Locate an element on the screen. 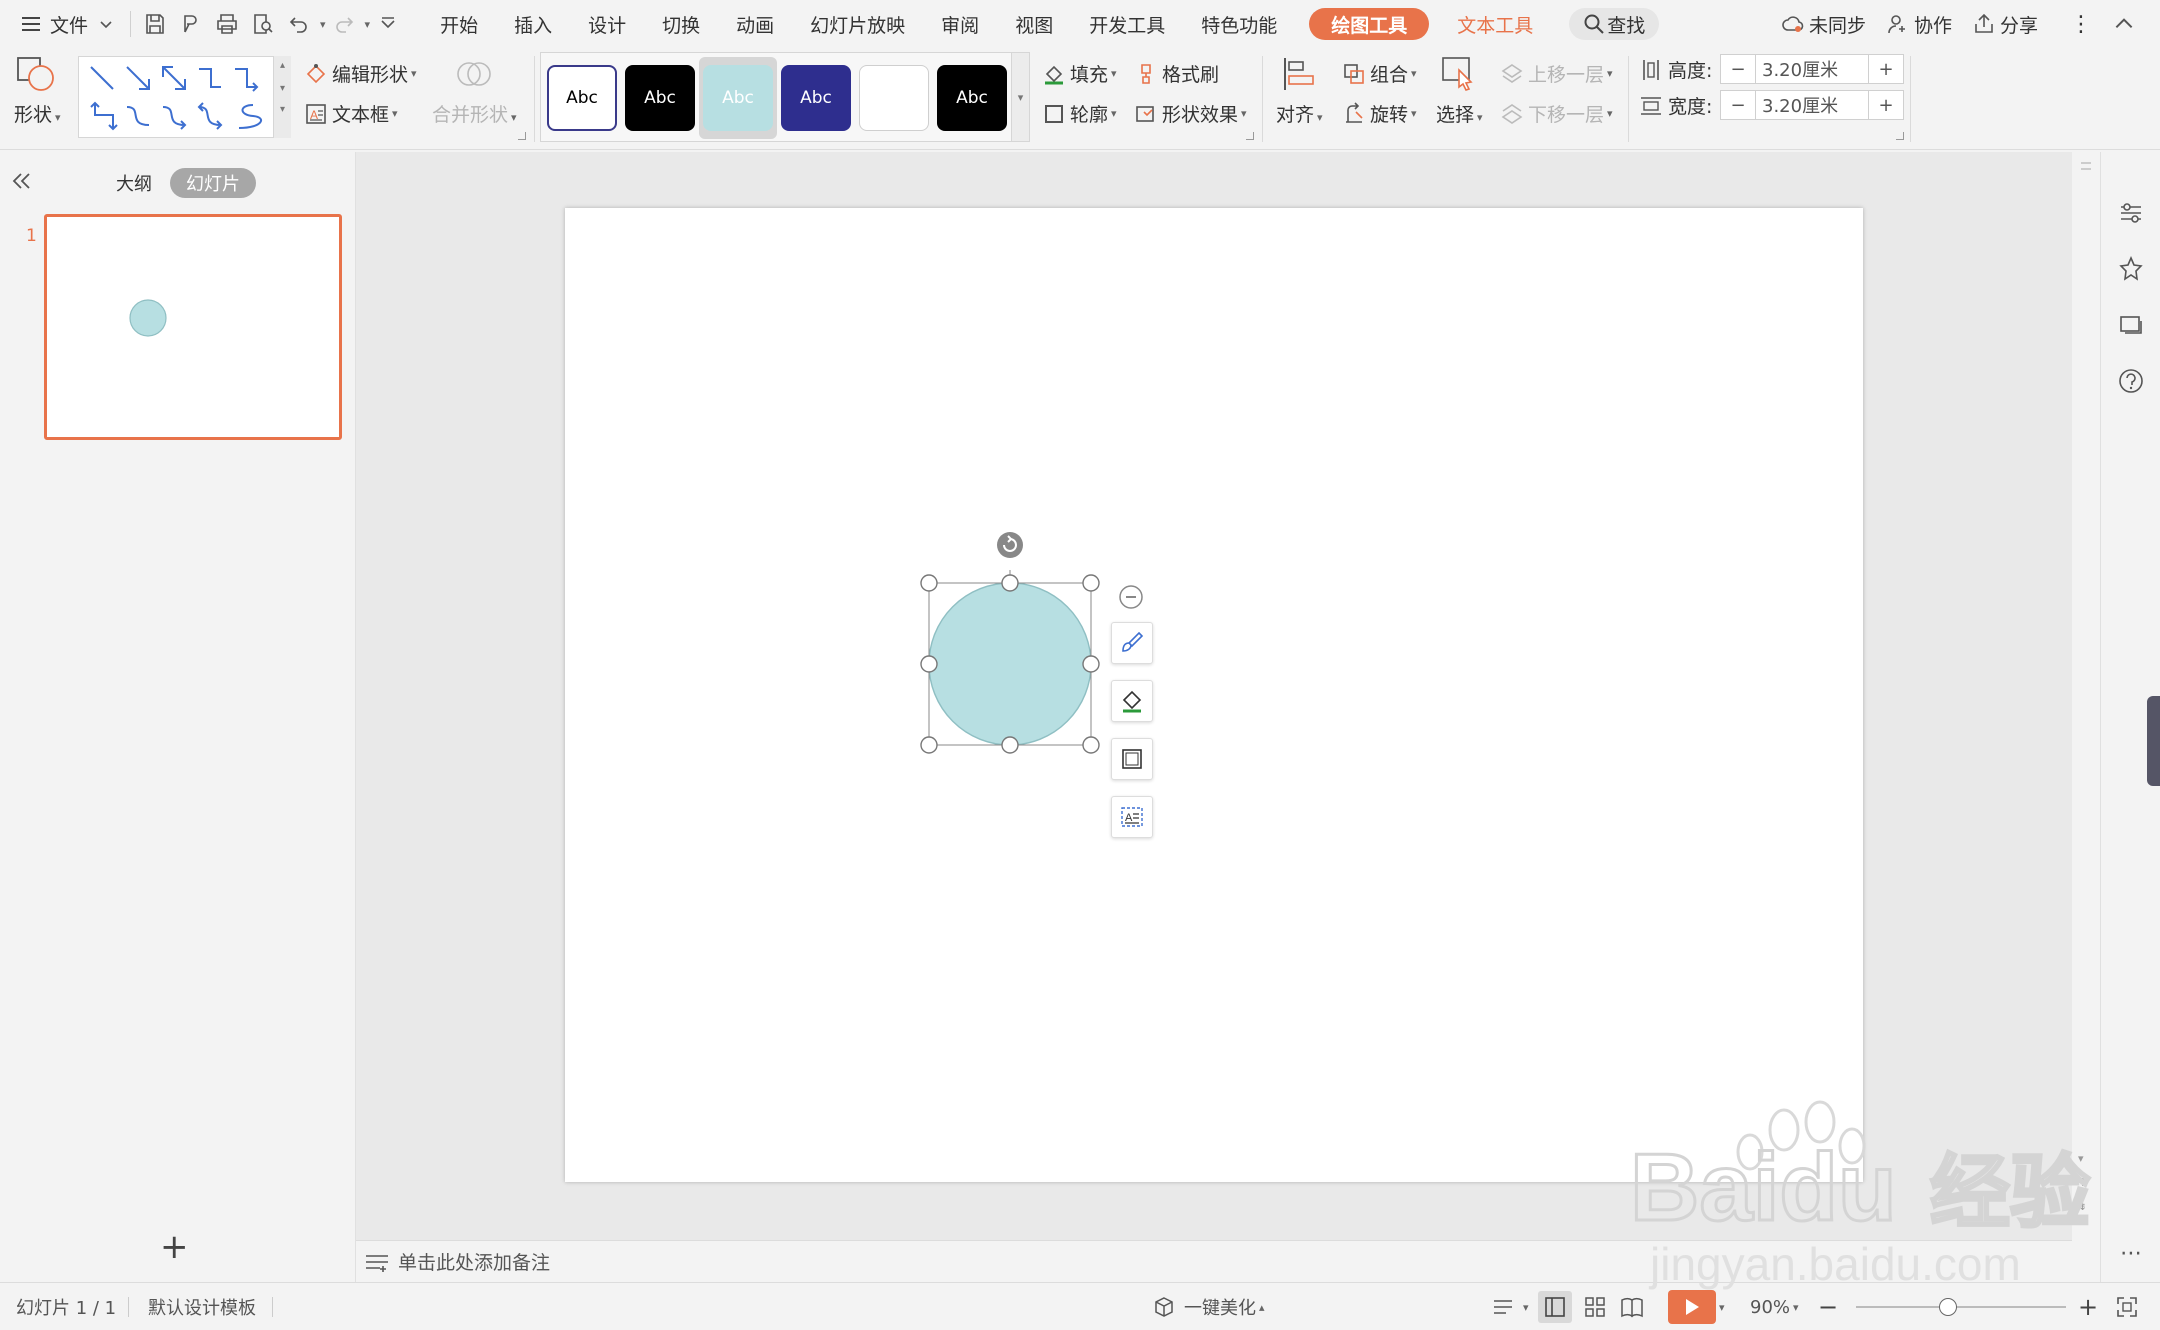 This screenshot has height=1330, width=2160. zoom-slider is located at coordinates (1961, 1306).